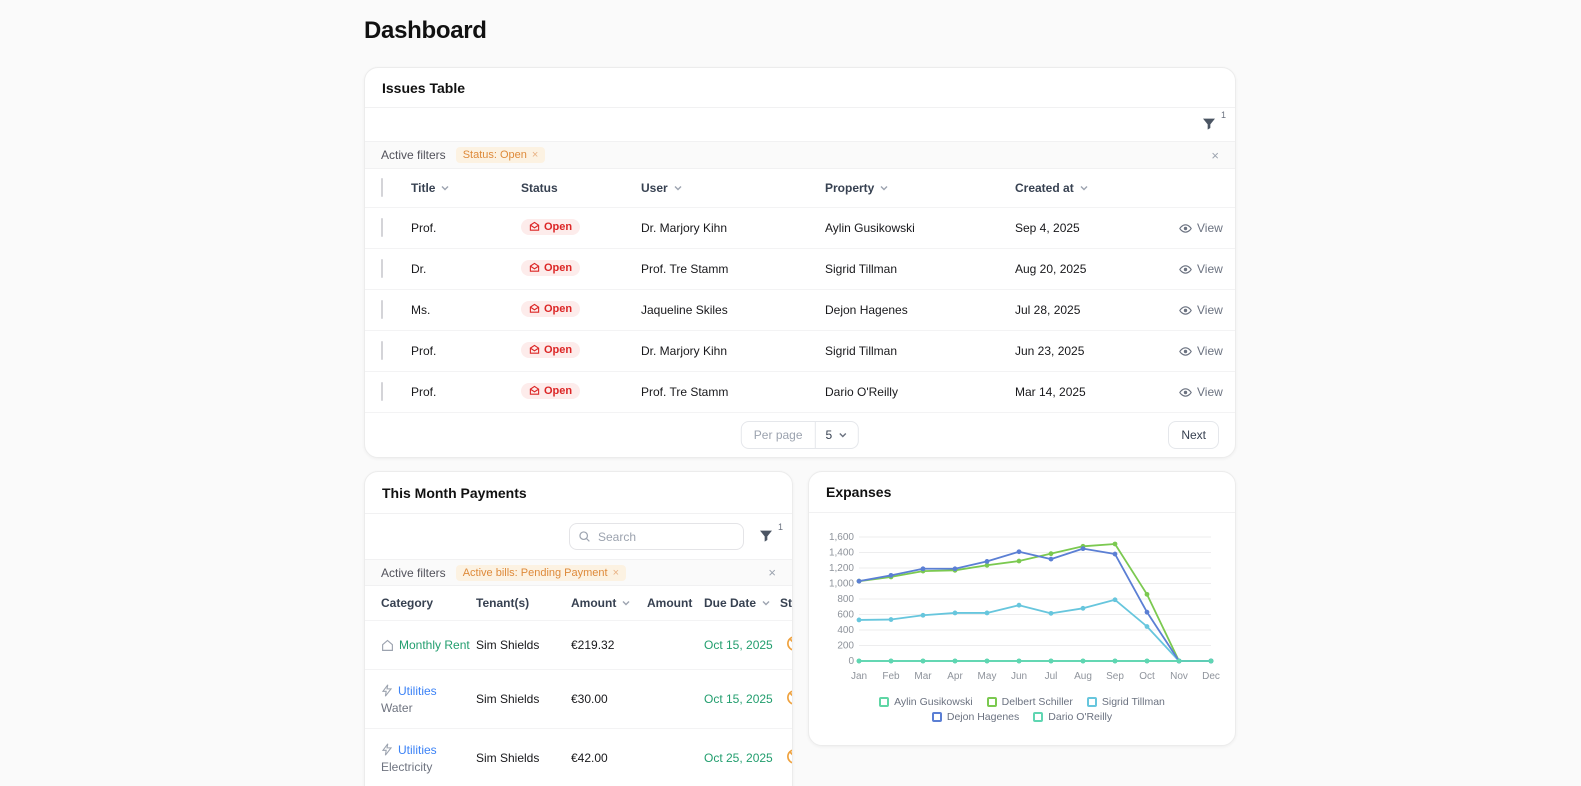 Image resolution: width=1581 pixels, height=786 pixels. What do you see at coordinates (609, 603) in the screenshot?
I see `column-header-amount: Amount` at bounding box center [609, 603].